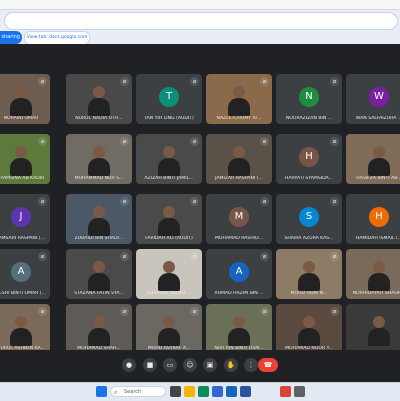 This screenshot has height=401, width=400. I want to click on store-icon, so click(217, 391).